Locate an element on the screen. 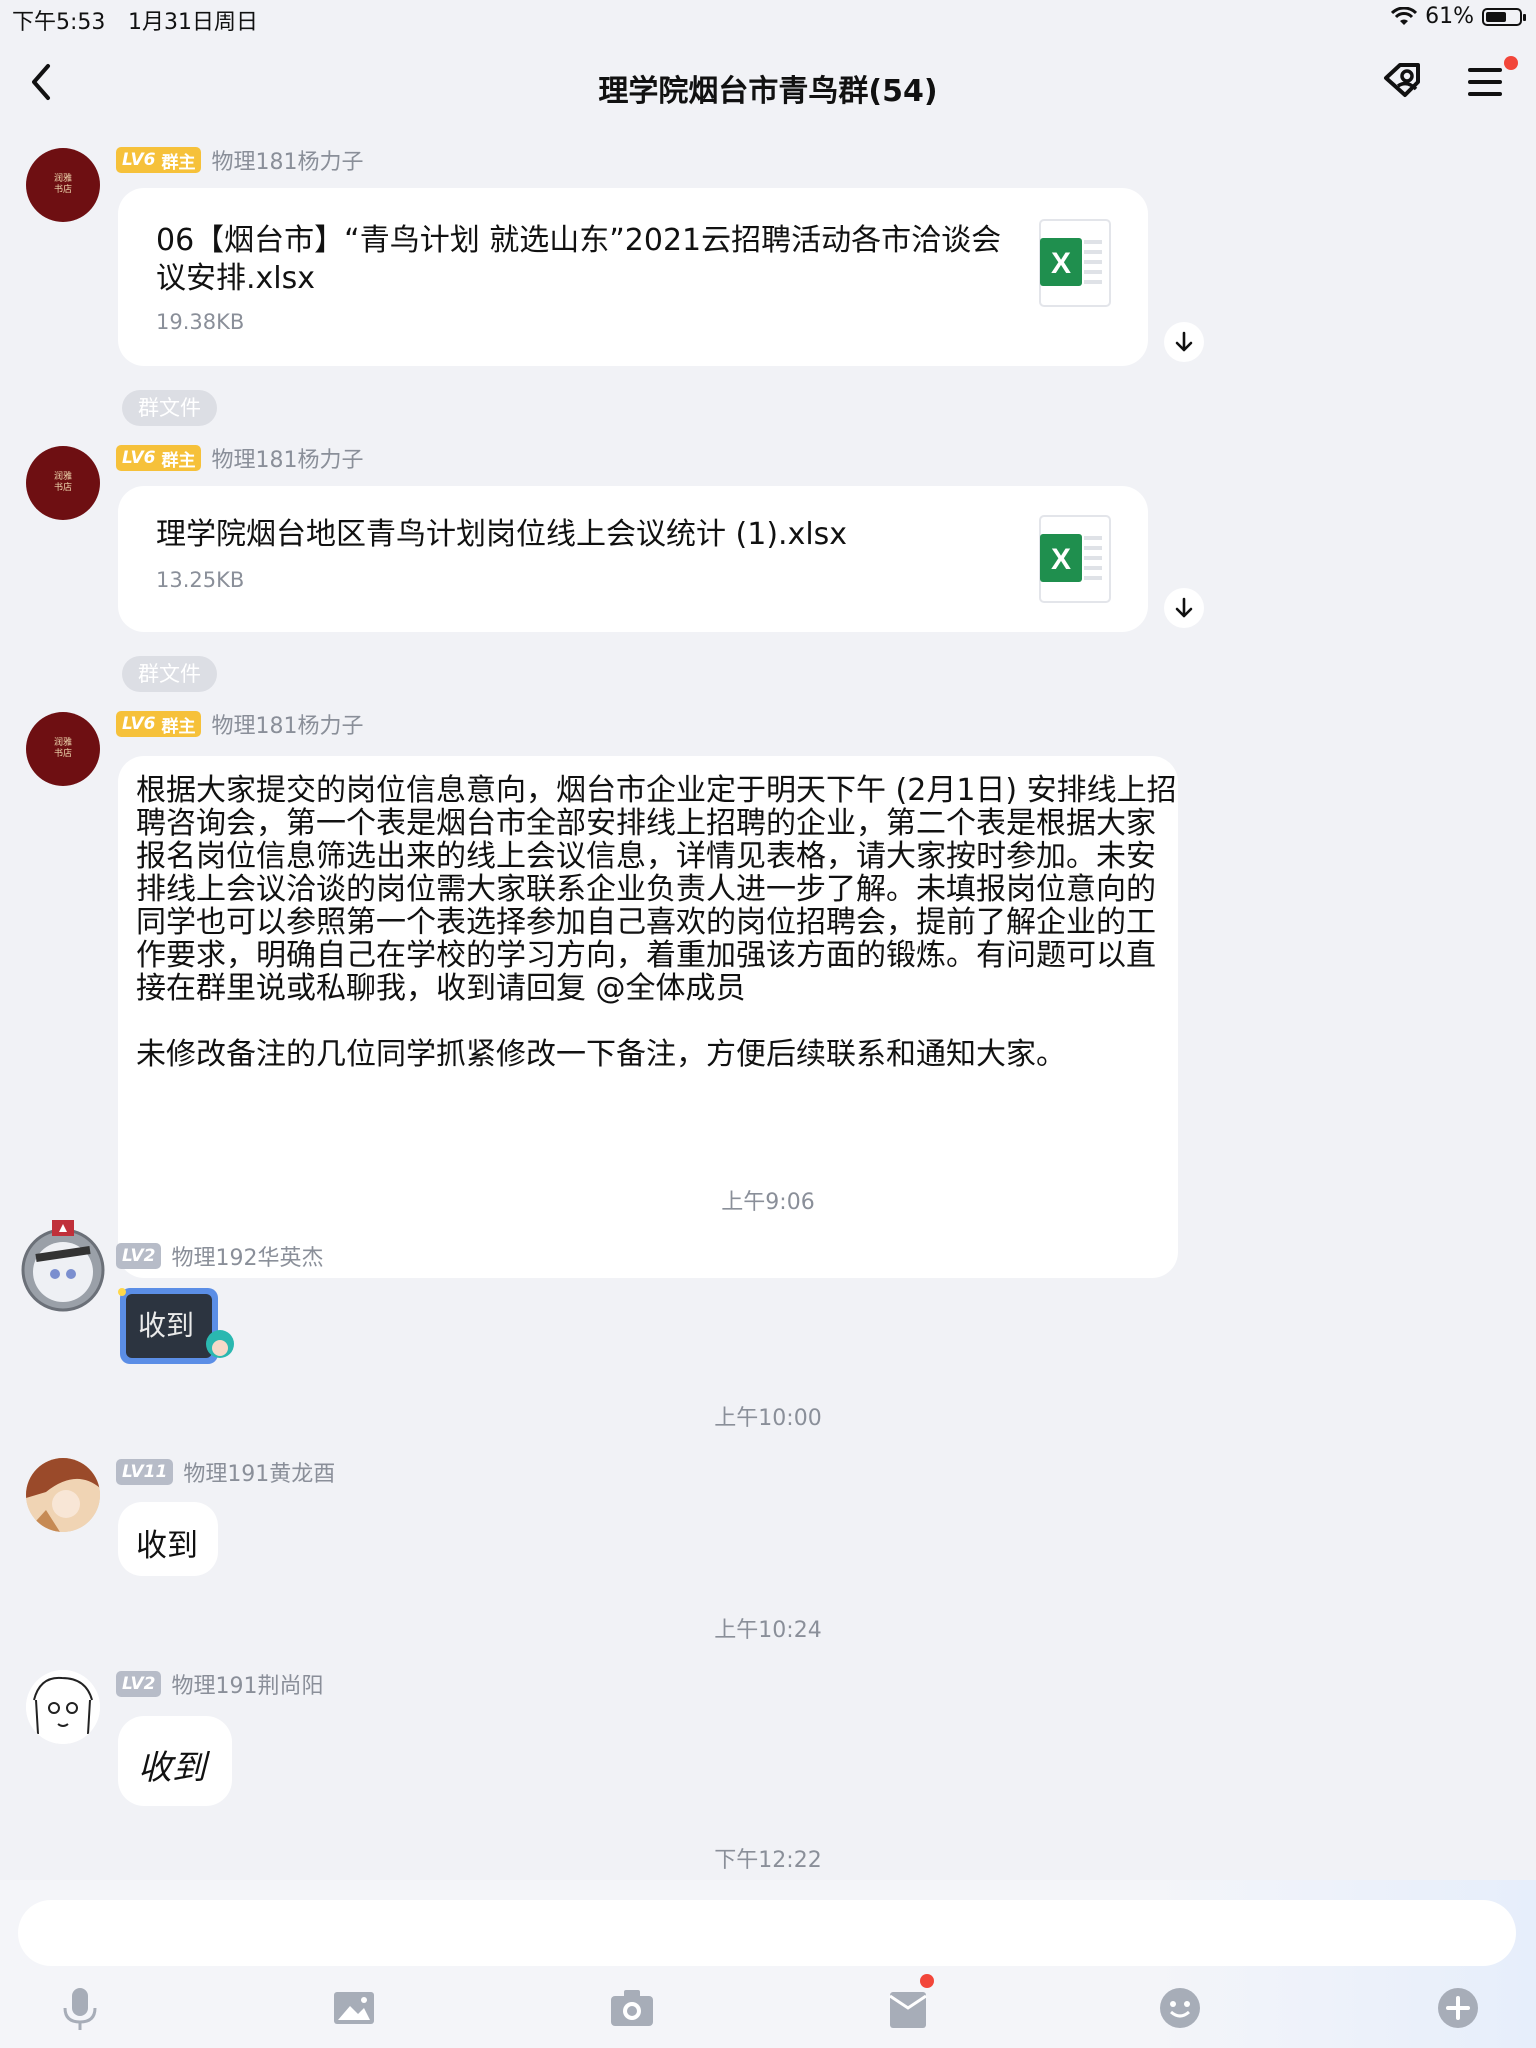 This screenshot has height=2048, width=1536. sender-name: 物理192华英杰 is located at coordinates (247, 1256).